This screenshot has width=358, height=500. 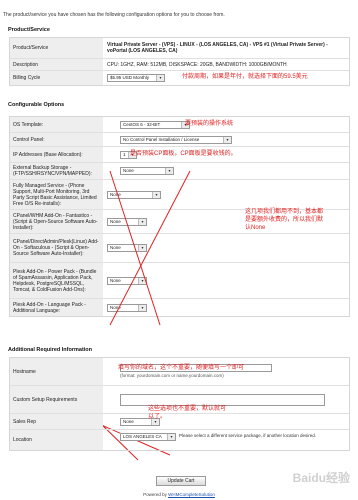 What do you see at coordinates (56, 421) in the screenshot?
I see `sales-rep-label: Sales Rep` at bounding box center [56, 421].